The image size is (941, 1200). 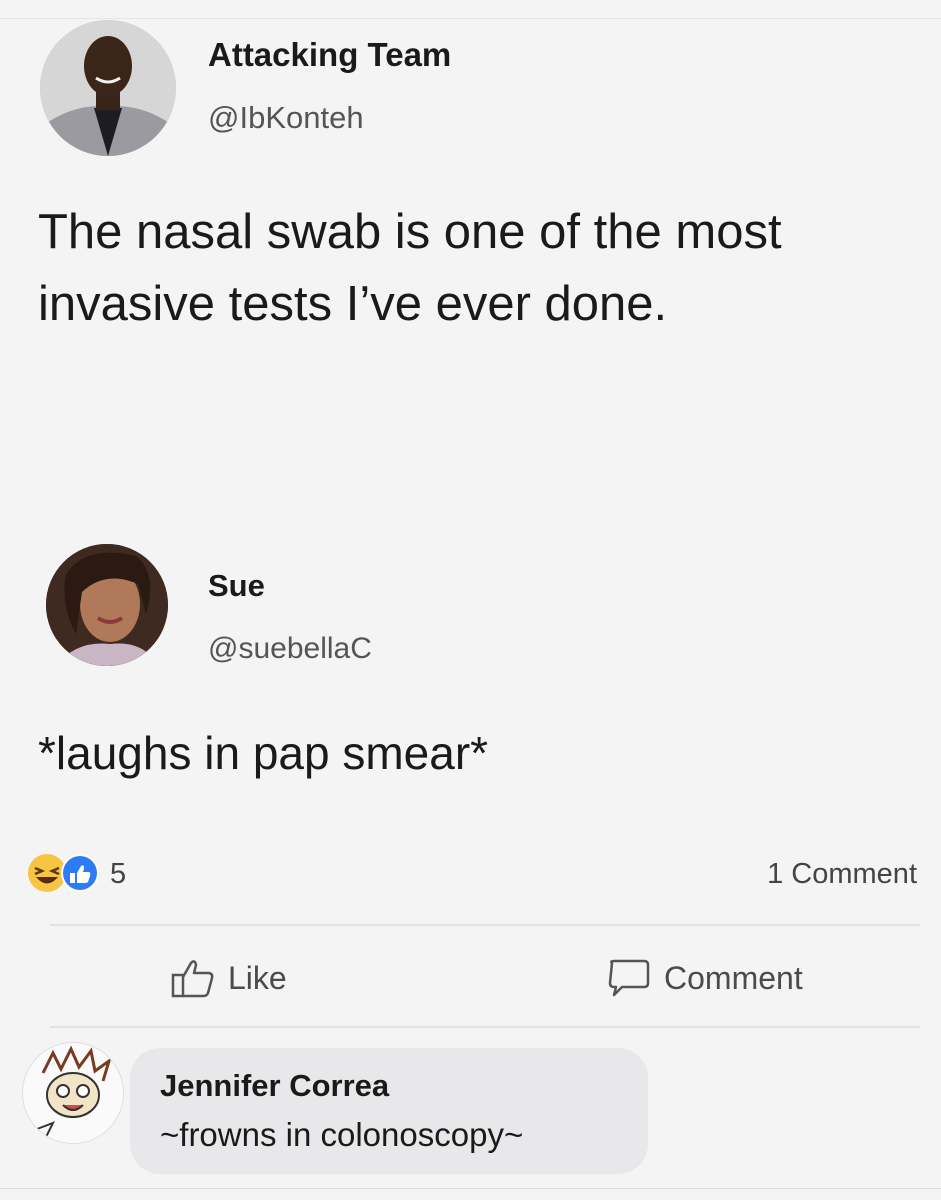 I want to click on comment: Jennifer Correa ~frowns in colonoscopy~, so click(x=470, y=1113).